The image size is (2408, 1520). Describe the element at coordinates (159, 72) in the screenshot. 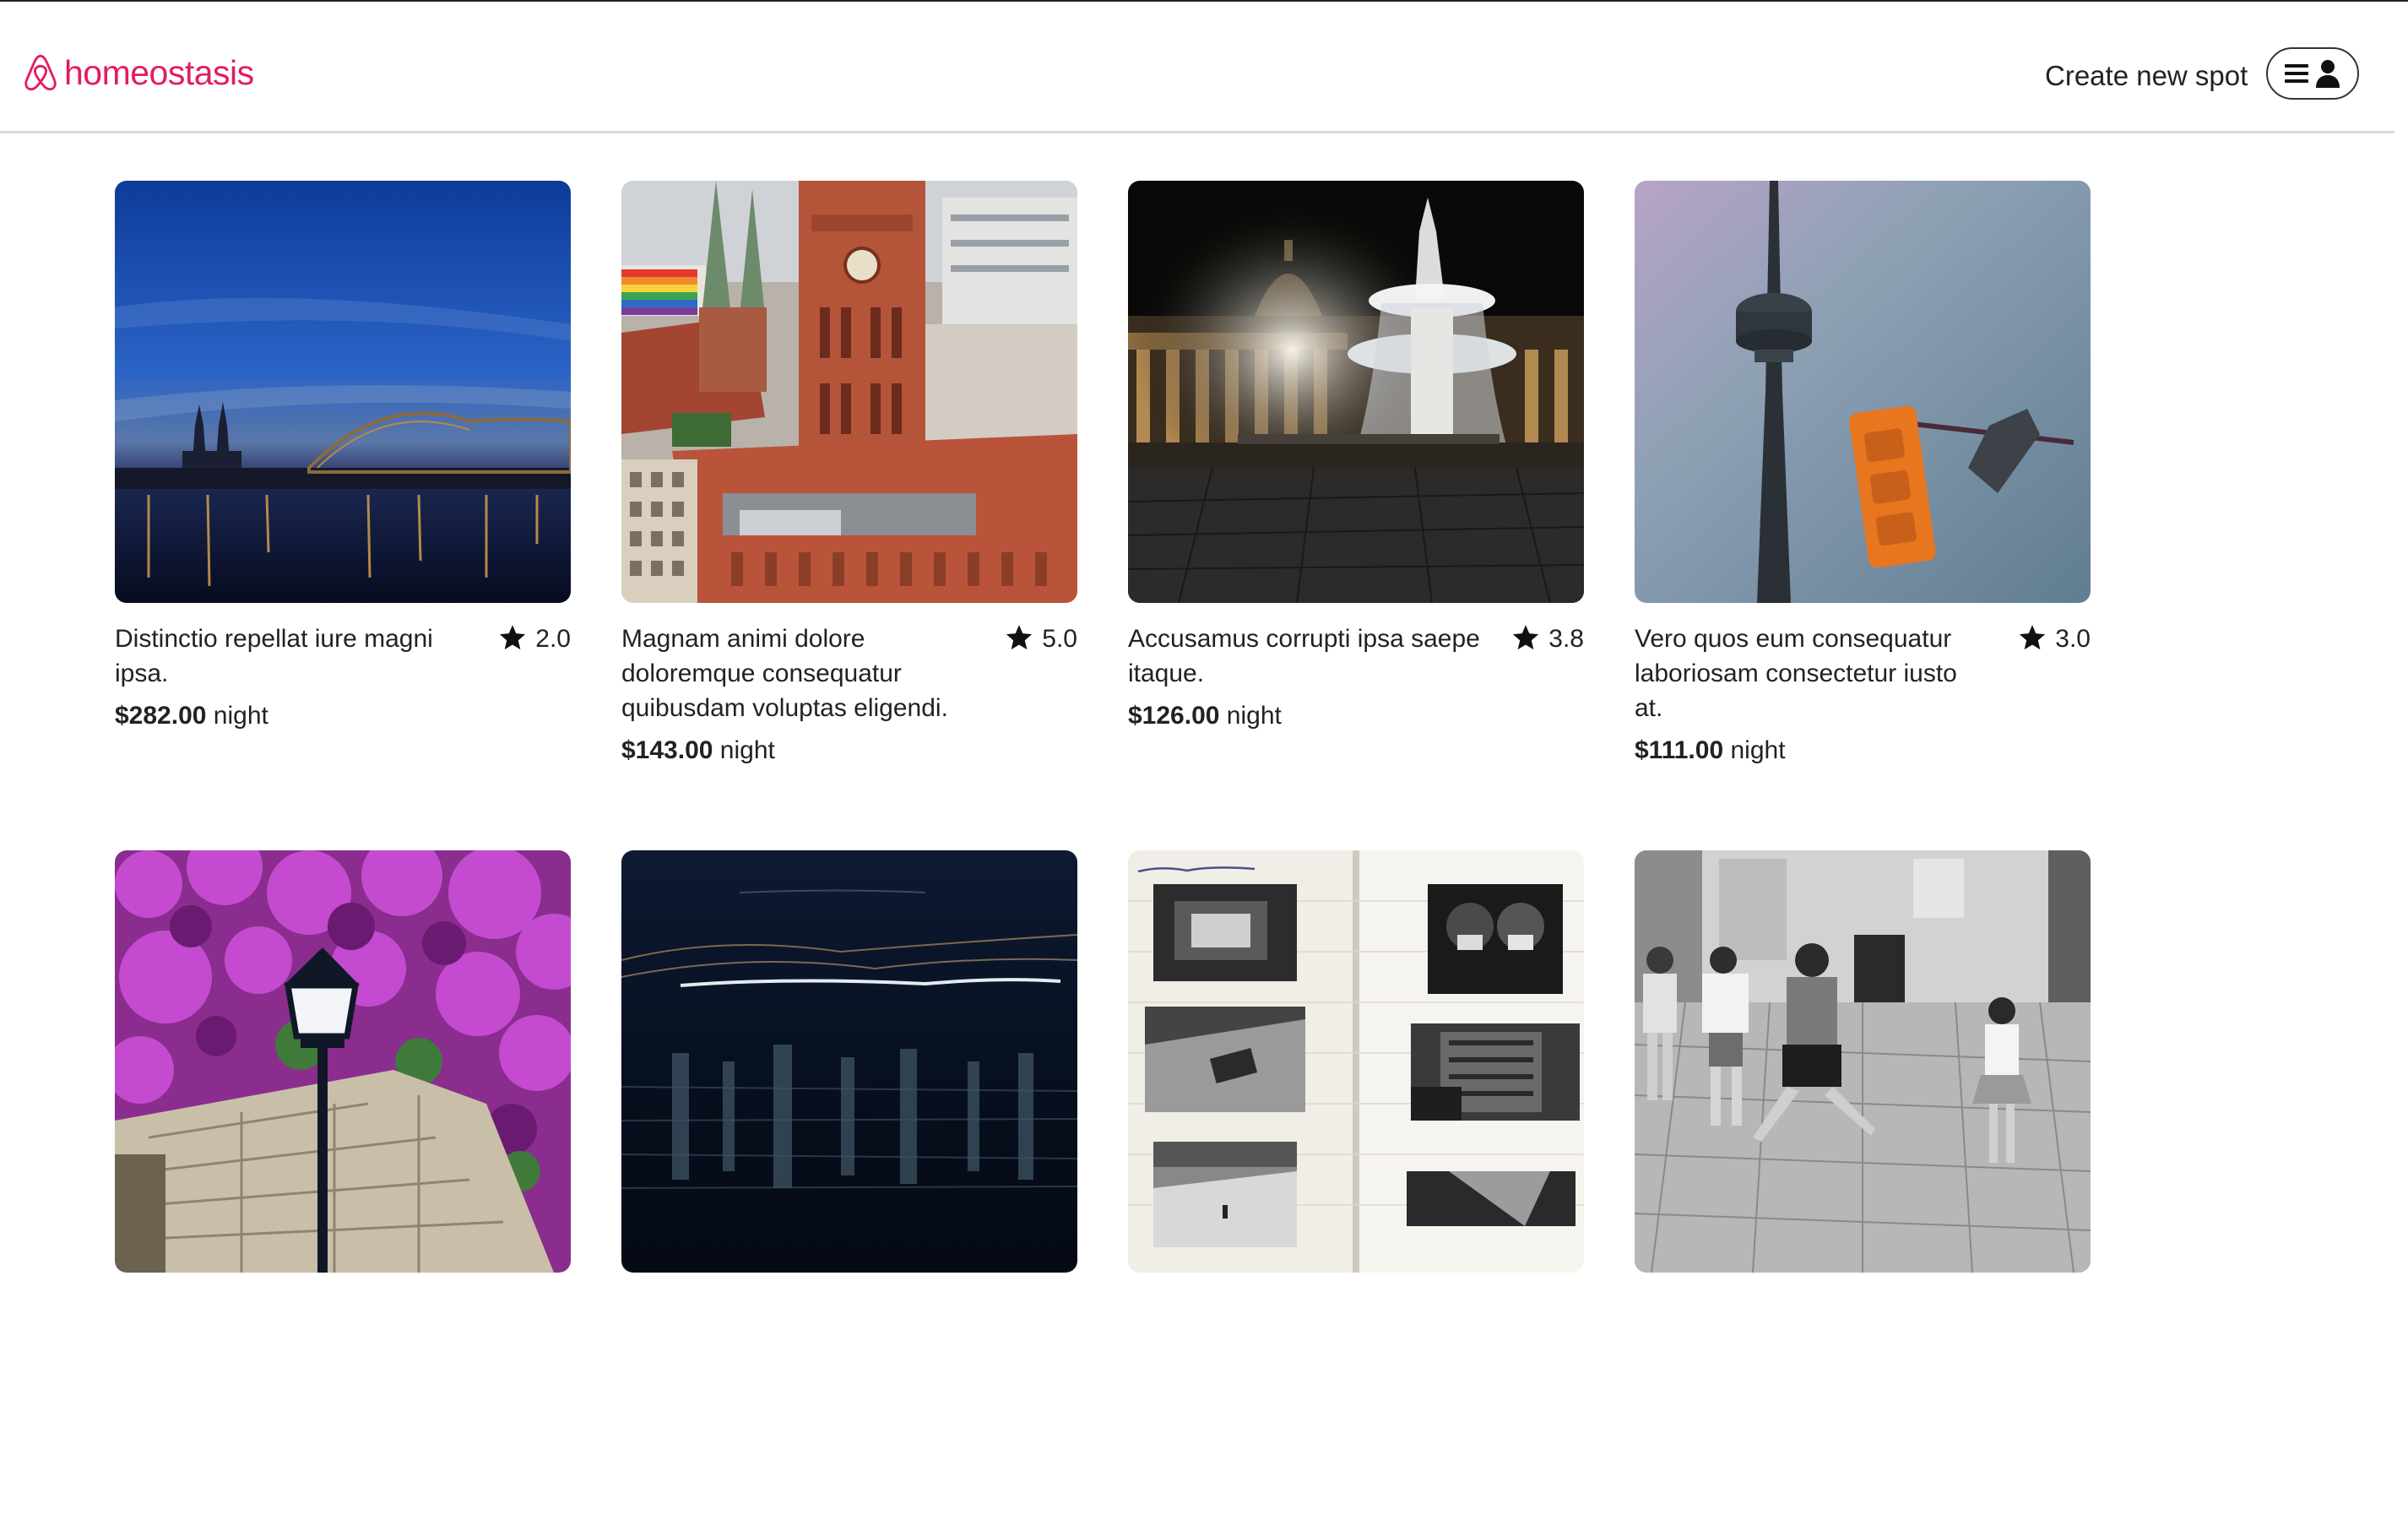

I see `brand-name: homeostasis` at that location.